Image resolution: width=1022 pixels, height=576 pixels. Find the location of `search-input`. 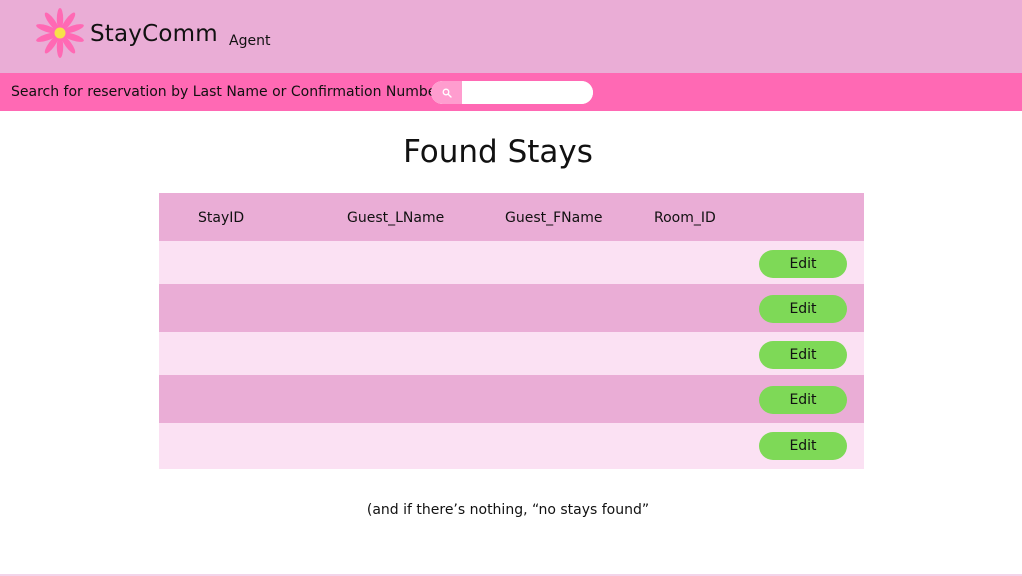

search-input is located at coordinates (527, 92).